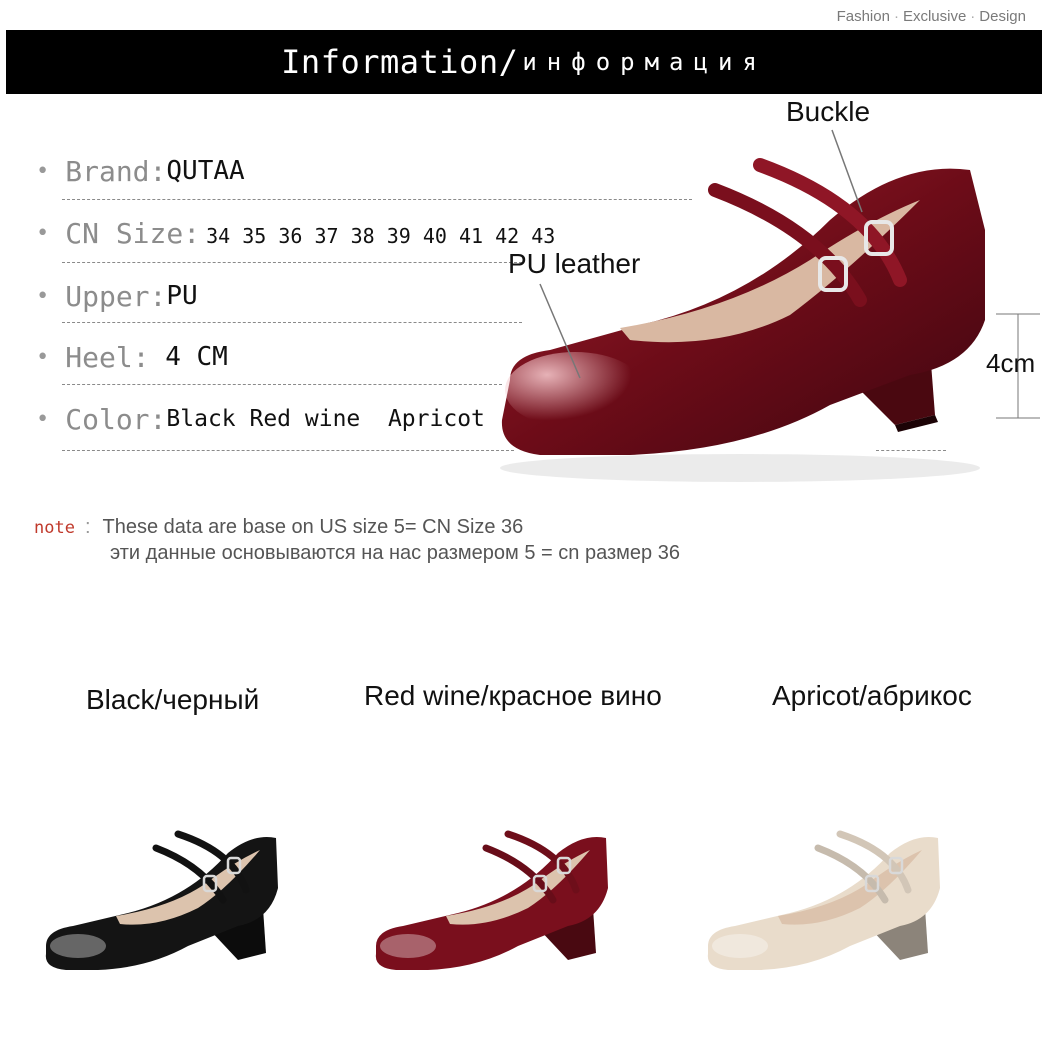 This screenshot has height=1048, width=1048. I want to click on shoe-image-red-wine, so click(491, 900).